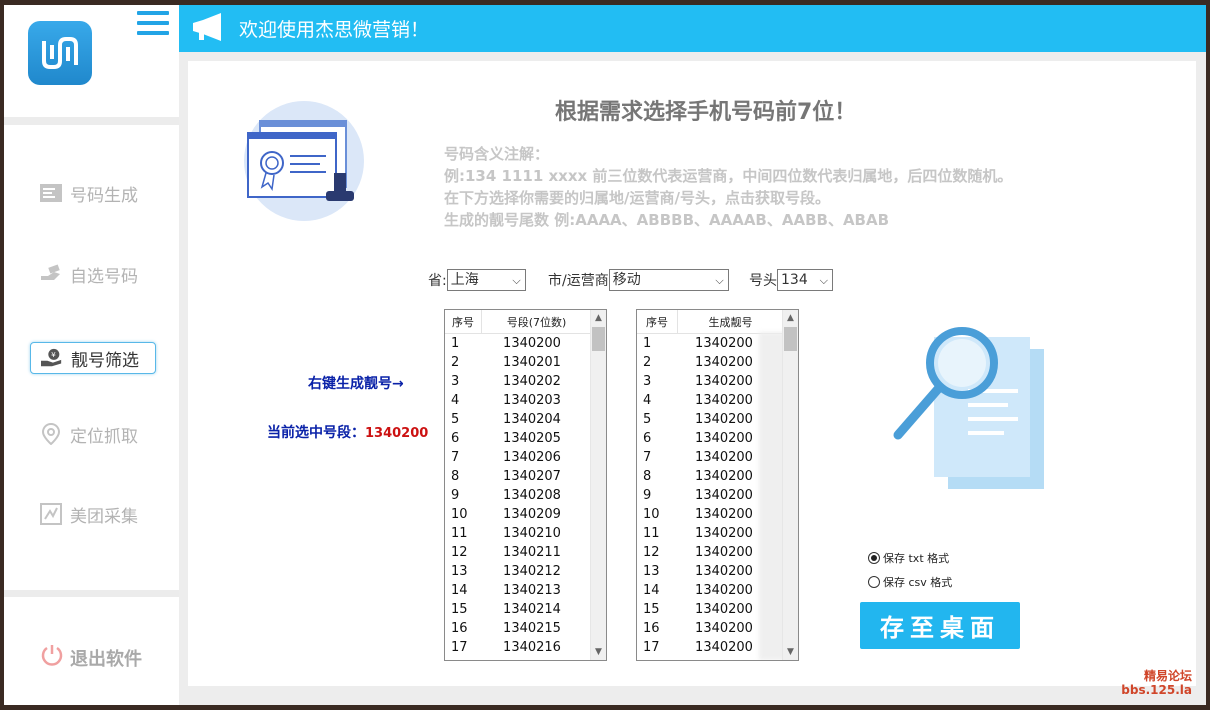 The width and height of the screenshot is (1210, 710). I want to click on sidebar-nav: 号码生成 自选号码 ¥ 靓号筛选 定位抓取 美团采集, so click(91, 357).